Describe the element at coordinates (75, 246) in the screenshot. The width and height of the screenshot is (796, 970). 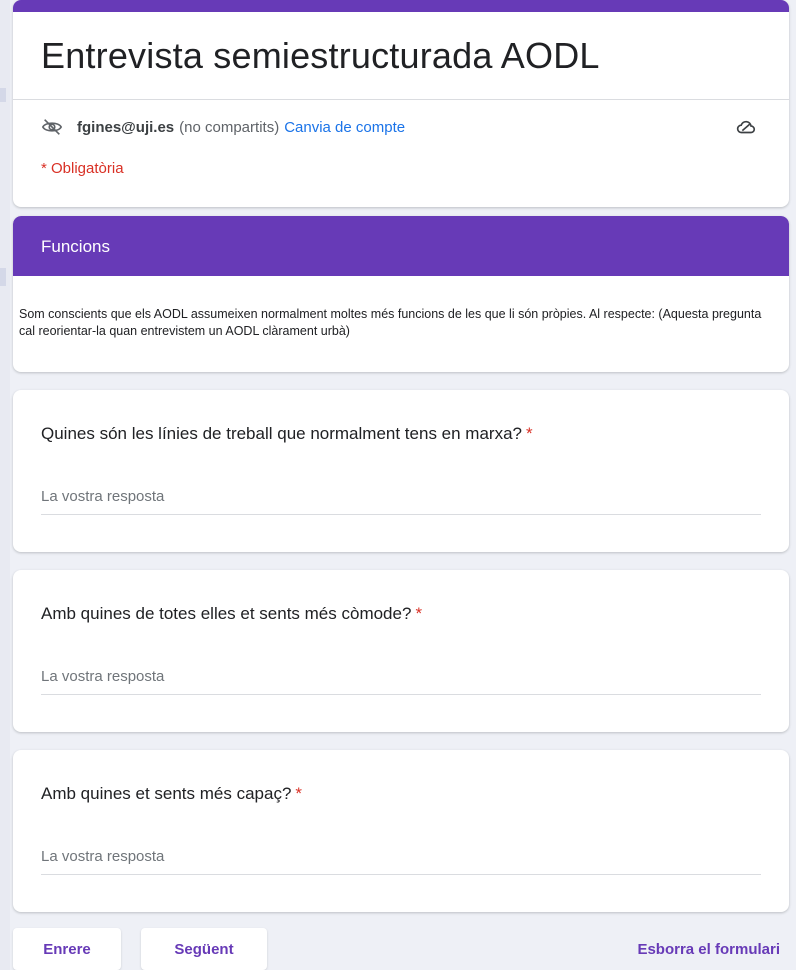
I see `section-title: Funcions` at that location.